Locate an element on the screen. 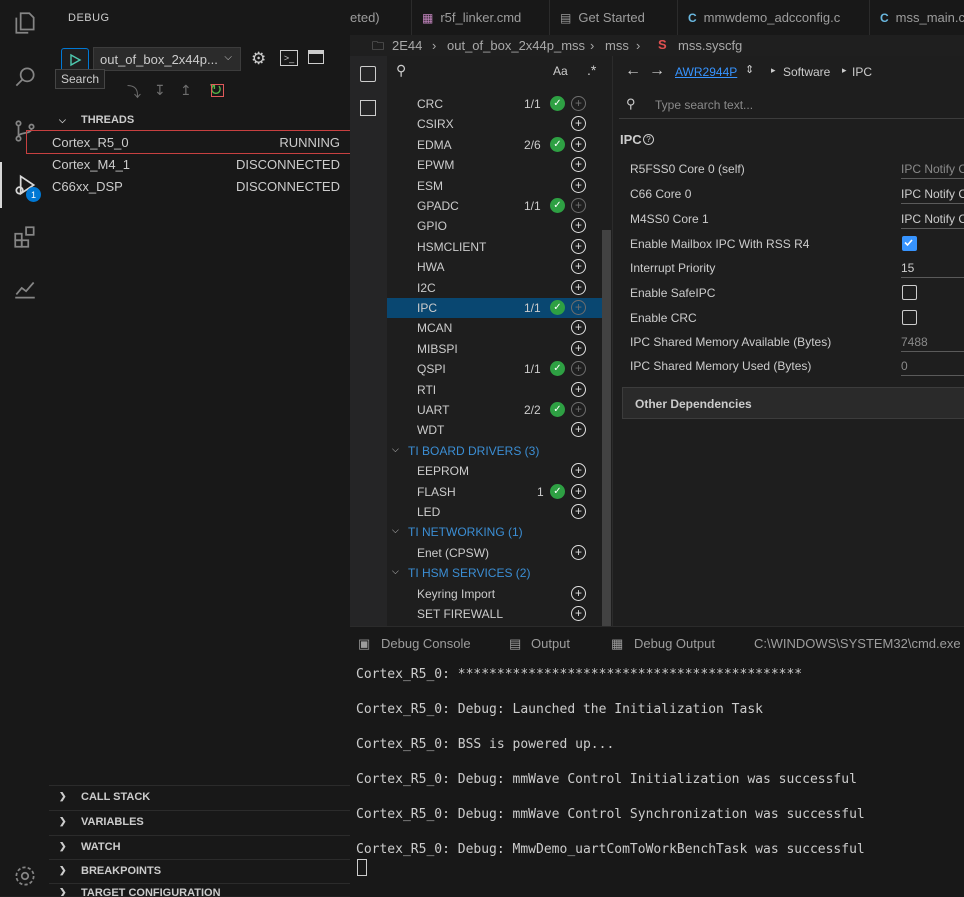 The image size is (964, 897). module-item: GPADC 1/1 ✓ + is located at coordinates (494, 206).